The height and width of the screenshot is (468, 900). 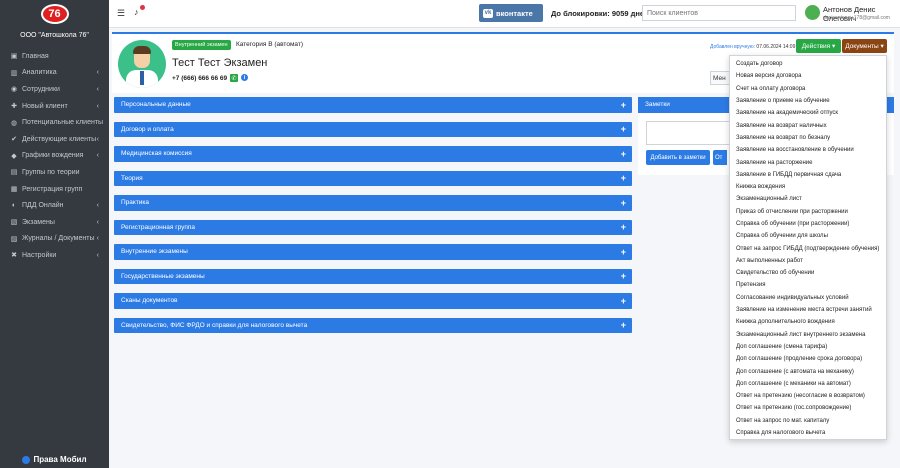 I want to click on document-menu-item: Свидетельство об обучении, so click(x=808, y=273).